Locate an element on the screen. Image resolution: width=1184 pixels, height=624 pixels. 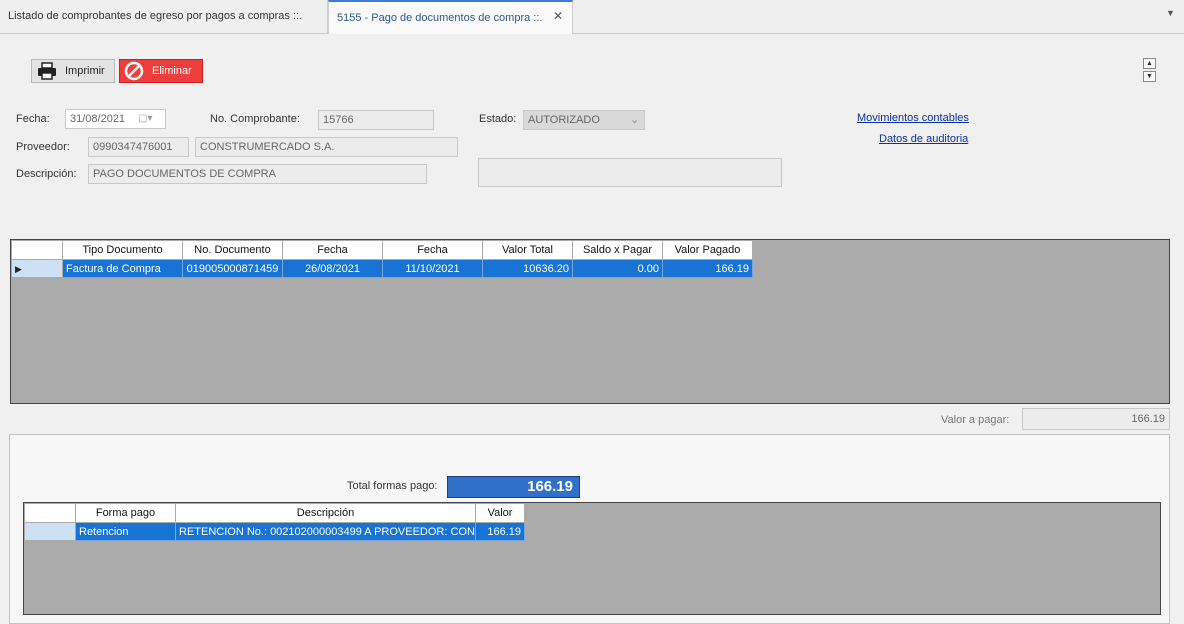
cell-fecha-vencimiento: 11/10/2021 is located at coordinates (432, 268).